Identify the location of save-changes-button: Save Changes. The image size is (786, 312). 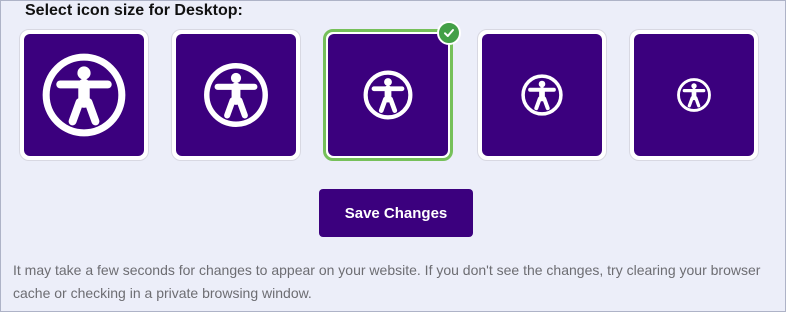
(396, 213).